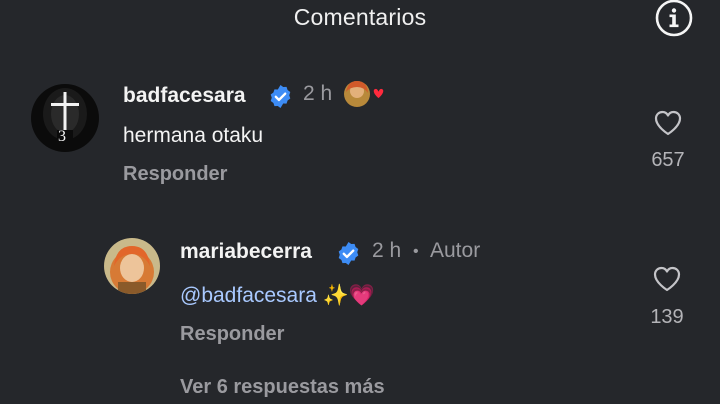 This screenshot has height=404, width=720. Describe the element at coordinates (667, 317) in the screenshot. I see `like-count: 139` at that location.